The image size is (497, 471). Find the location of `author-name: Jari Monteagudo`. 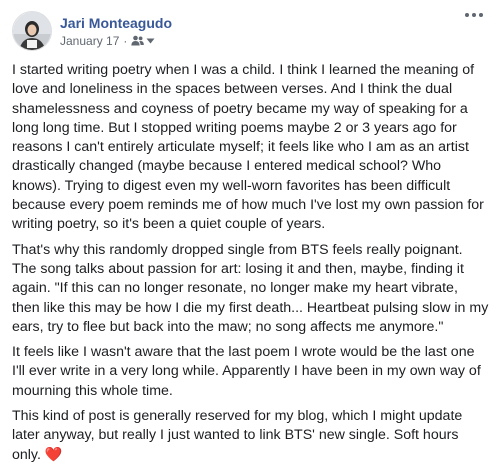

author-name: Jari Monteagudo is located at coordinates (116, 23).